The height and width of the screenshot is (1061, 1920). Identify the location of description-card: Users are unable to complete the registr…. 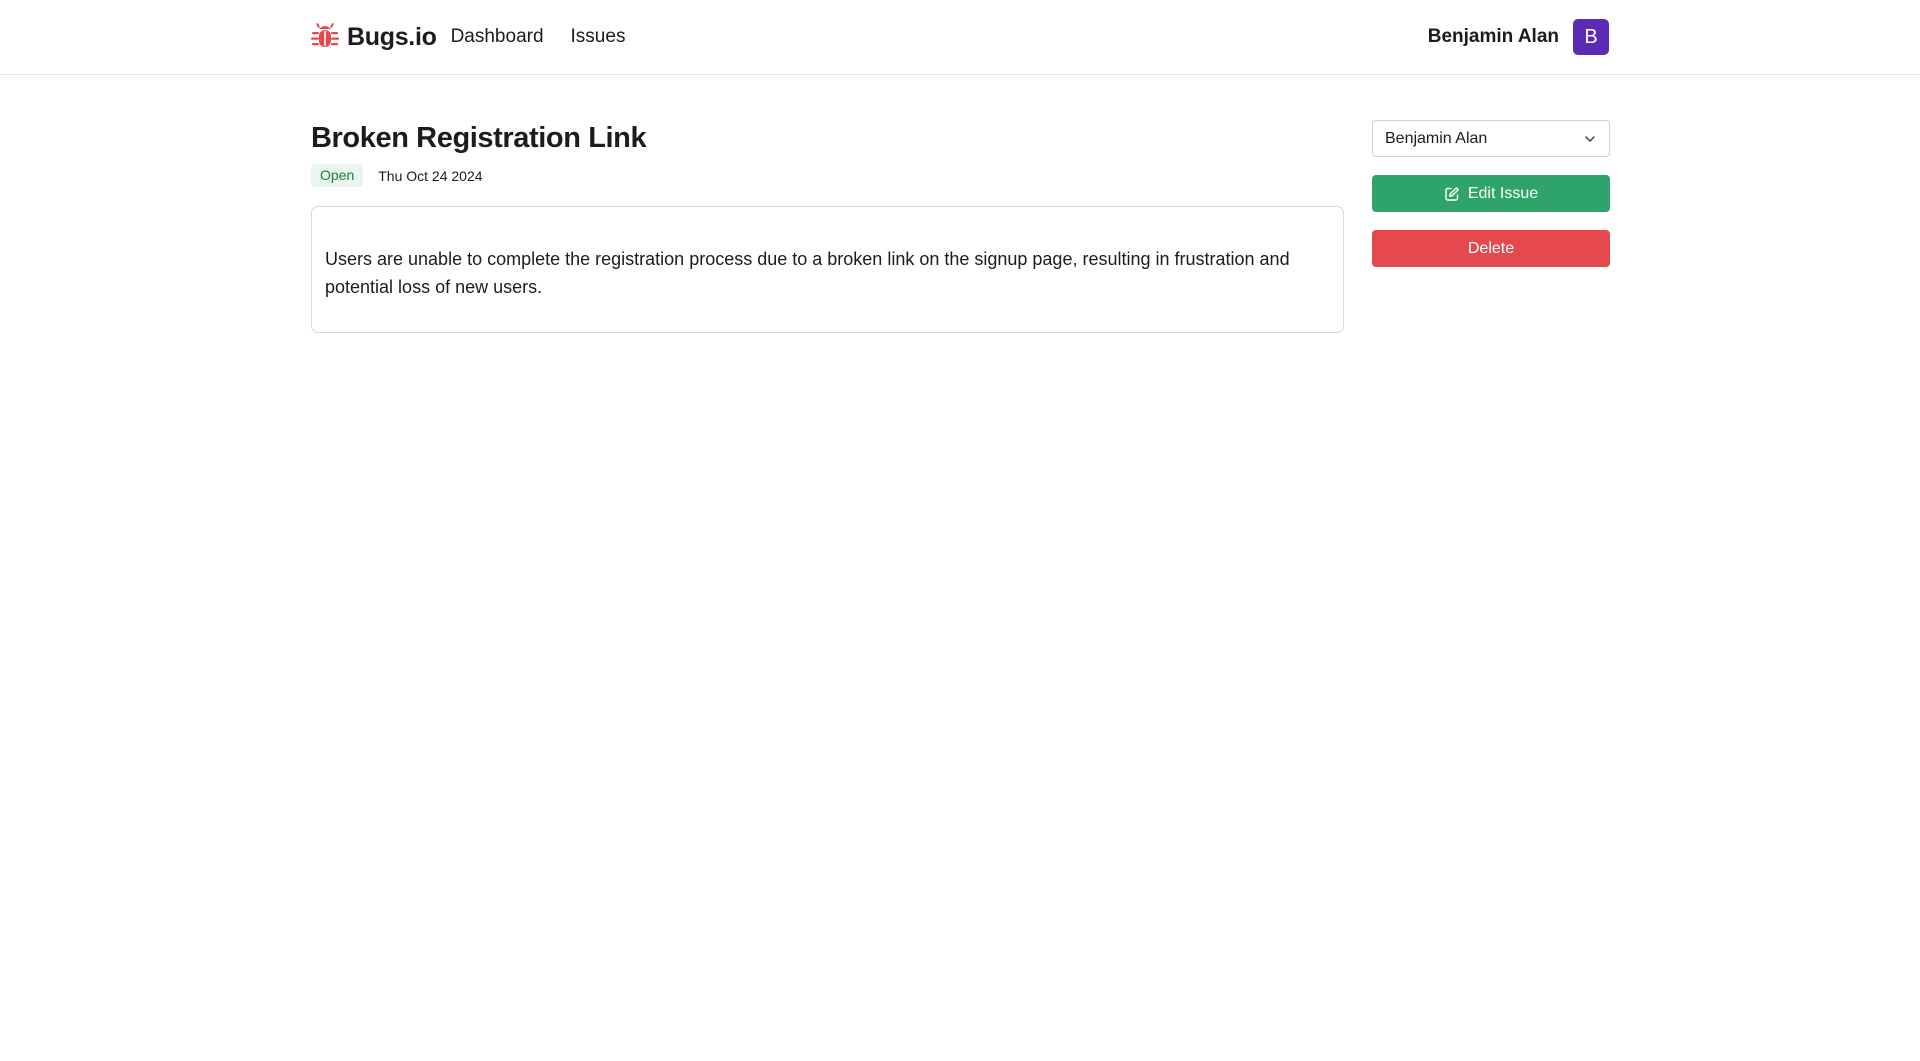
(827, 269).